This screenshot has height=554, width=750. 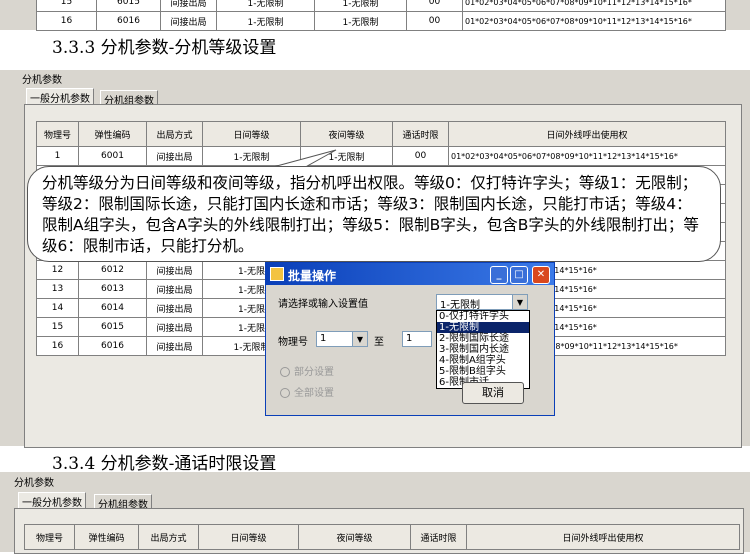 What do you see at coordinates (323, 304) in the screenshot?
I see `dialog-prompt: 请选择或输入设置值` at bounding box center [323, 304].